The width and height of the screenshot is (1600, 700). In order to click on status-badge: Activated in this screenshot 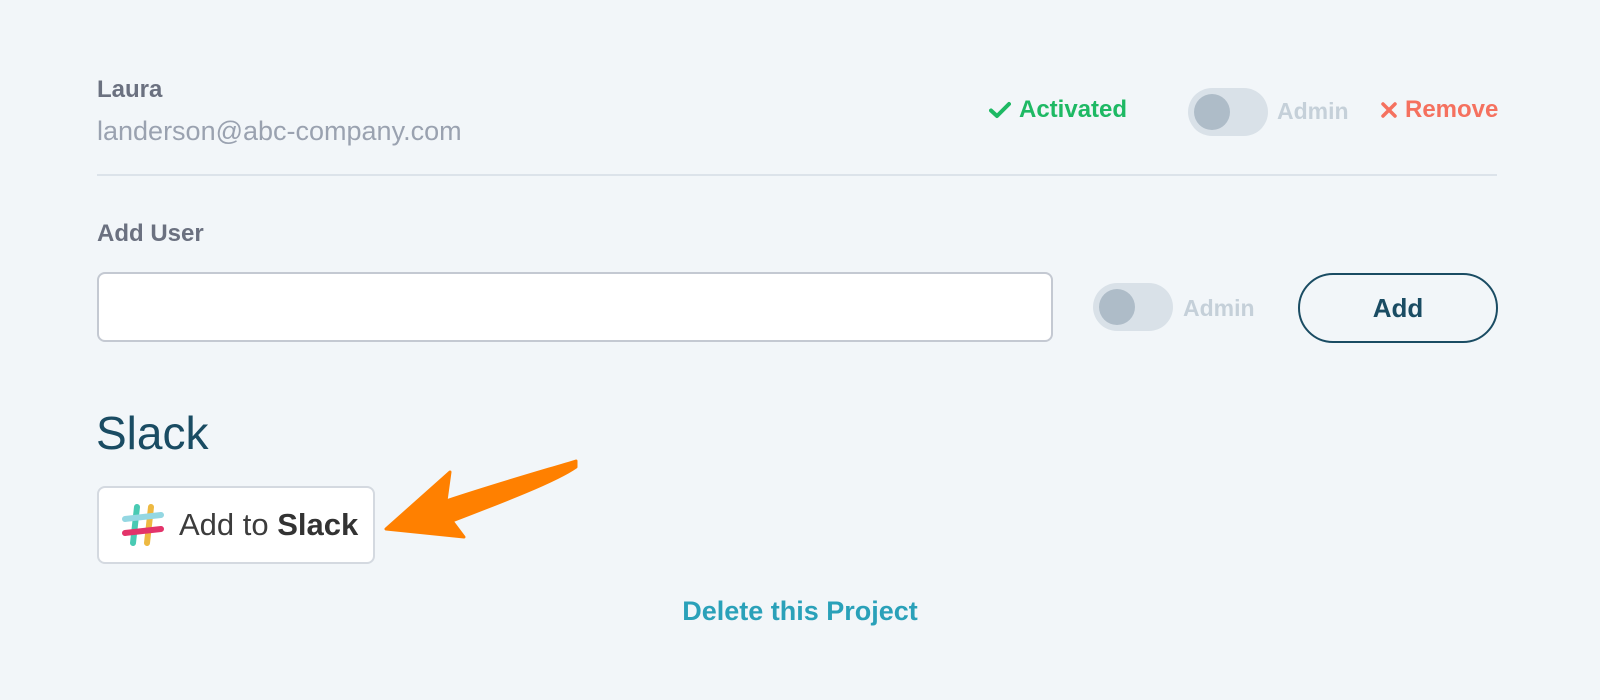, I will do `click(1058, 110)`.